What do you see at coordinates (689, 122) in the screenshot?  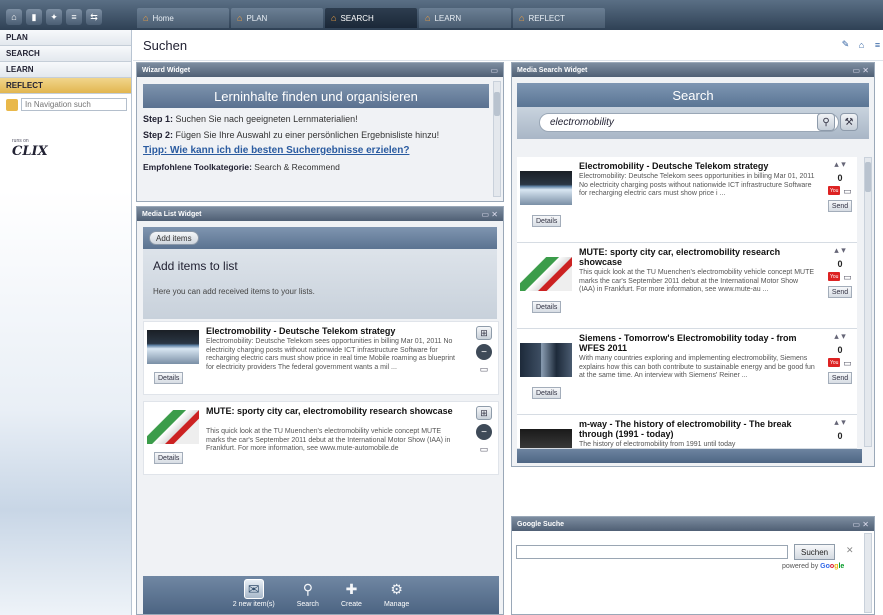 I see `media-search-input: electromobility` at bounding box center [689, 122].